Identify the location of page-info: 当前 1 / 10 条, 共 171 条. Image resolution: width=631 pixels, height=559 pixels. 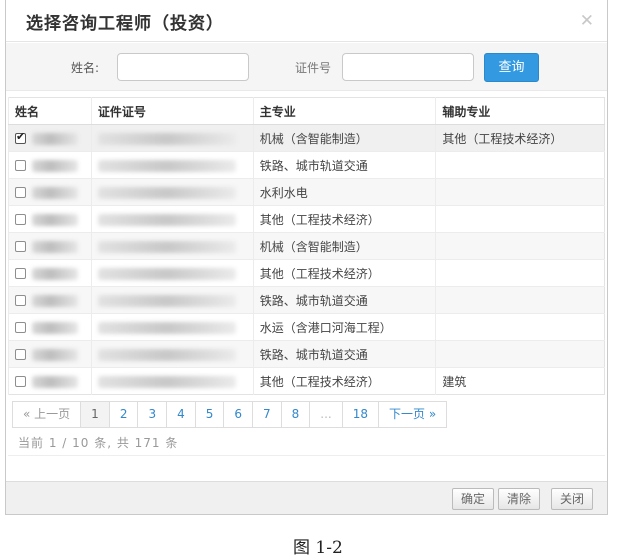
(98, 443).